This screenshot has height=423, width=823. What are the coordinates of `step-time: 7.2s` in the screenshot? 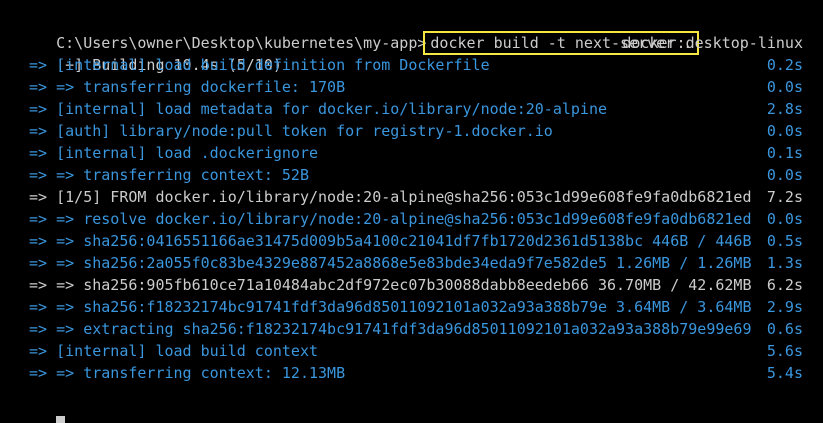 It's located at (784, 197).